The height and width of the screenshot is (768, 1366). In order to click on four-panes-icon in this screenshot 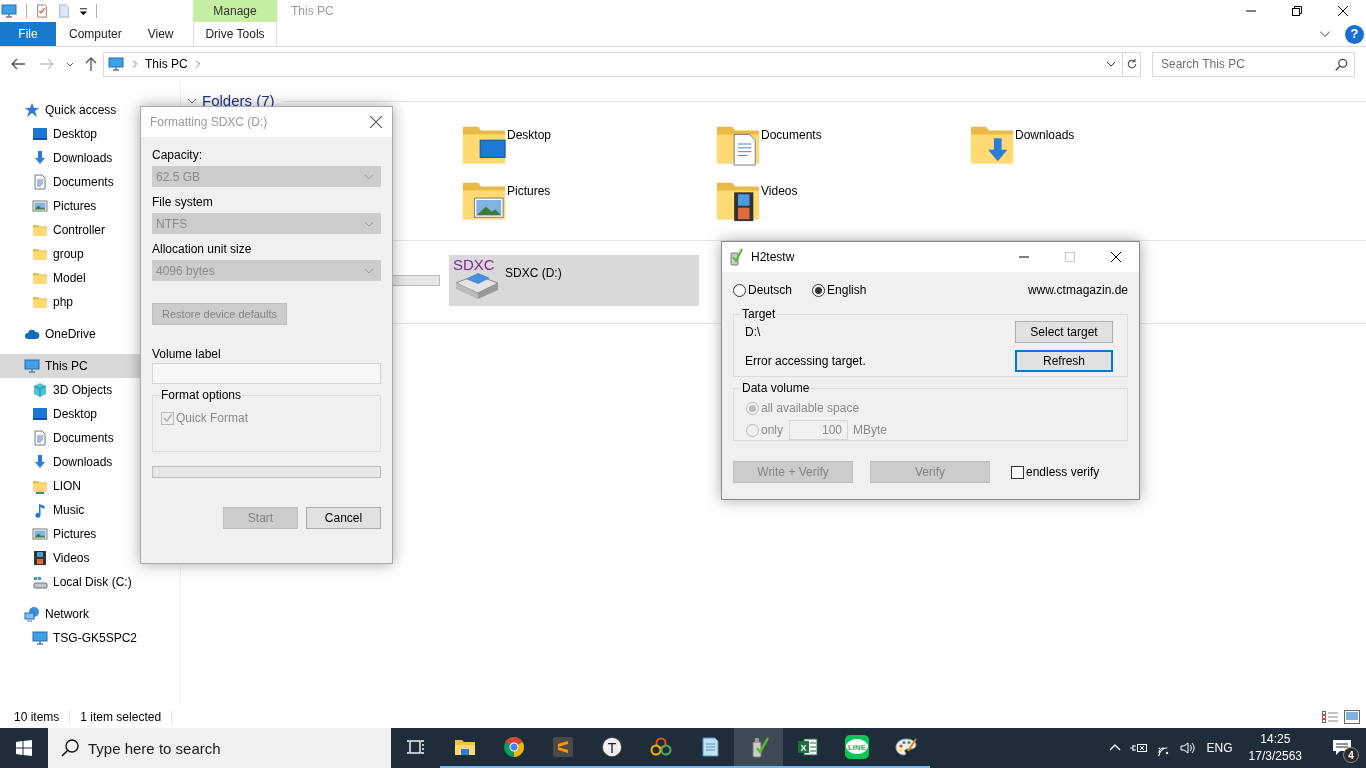, I will do `click(24, 748)`.